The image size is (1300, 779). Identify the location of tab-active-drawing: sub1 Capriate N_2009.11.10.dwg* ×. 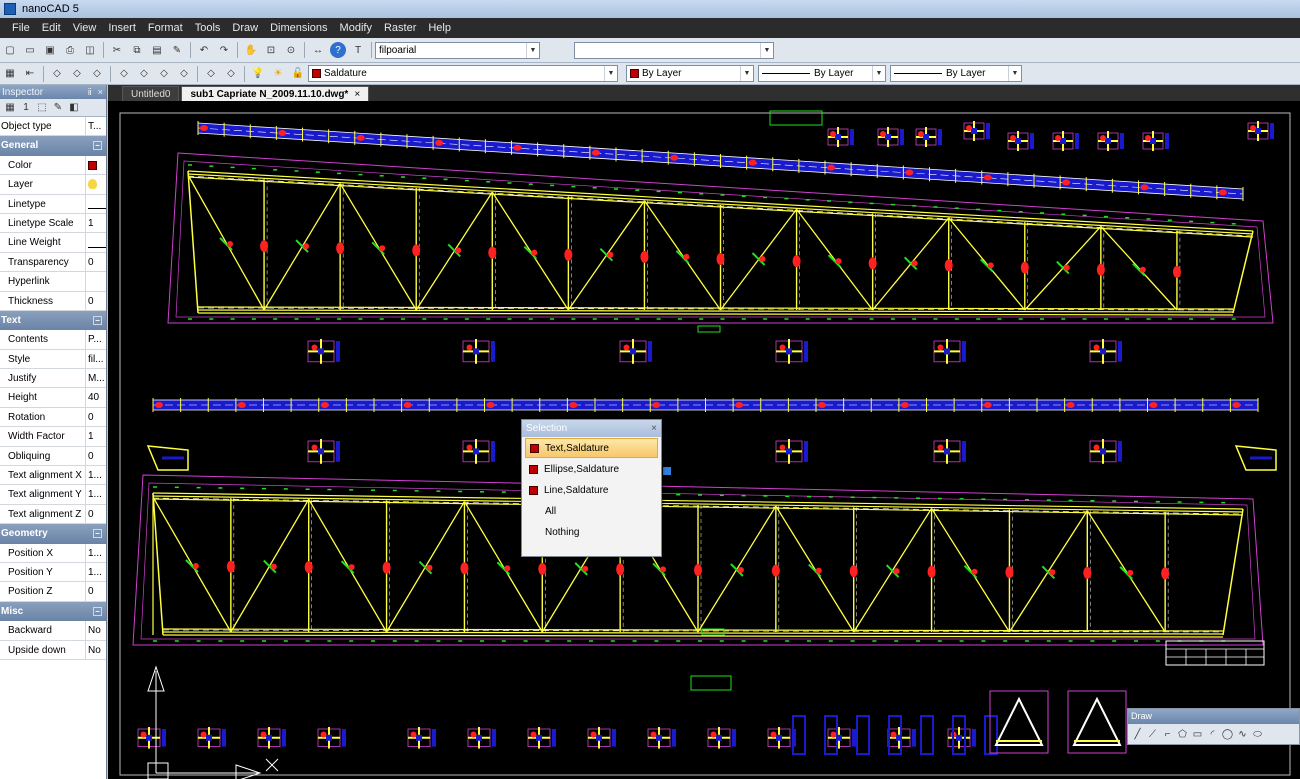
(275, 93).